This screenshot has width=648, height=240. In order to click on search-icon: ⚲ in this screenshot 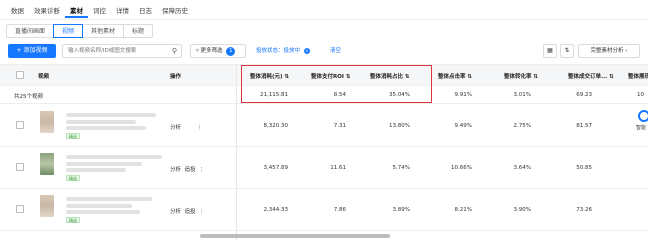, I will do `click(174, 51)`.